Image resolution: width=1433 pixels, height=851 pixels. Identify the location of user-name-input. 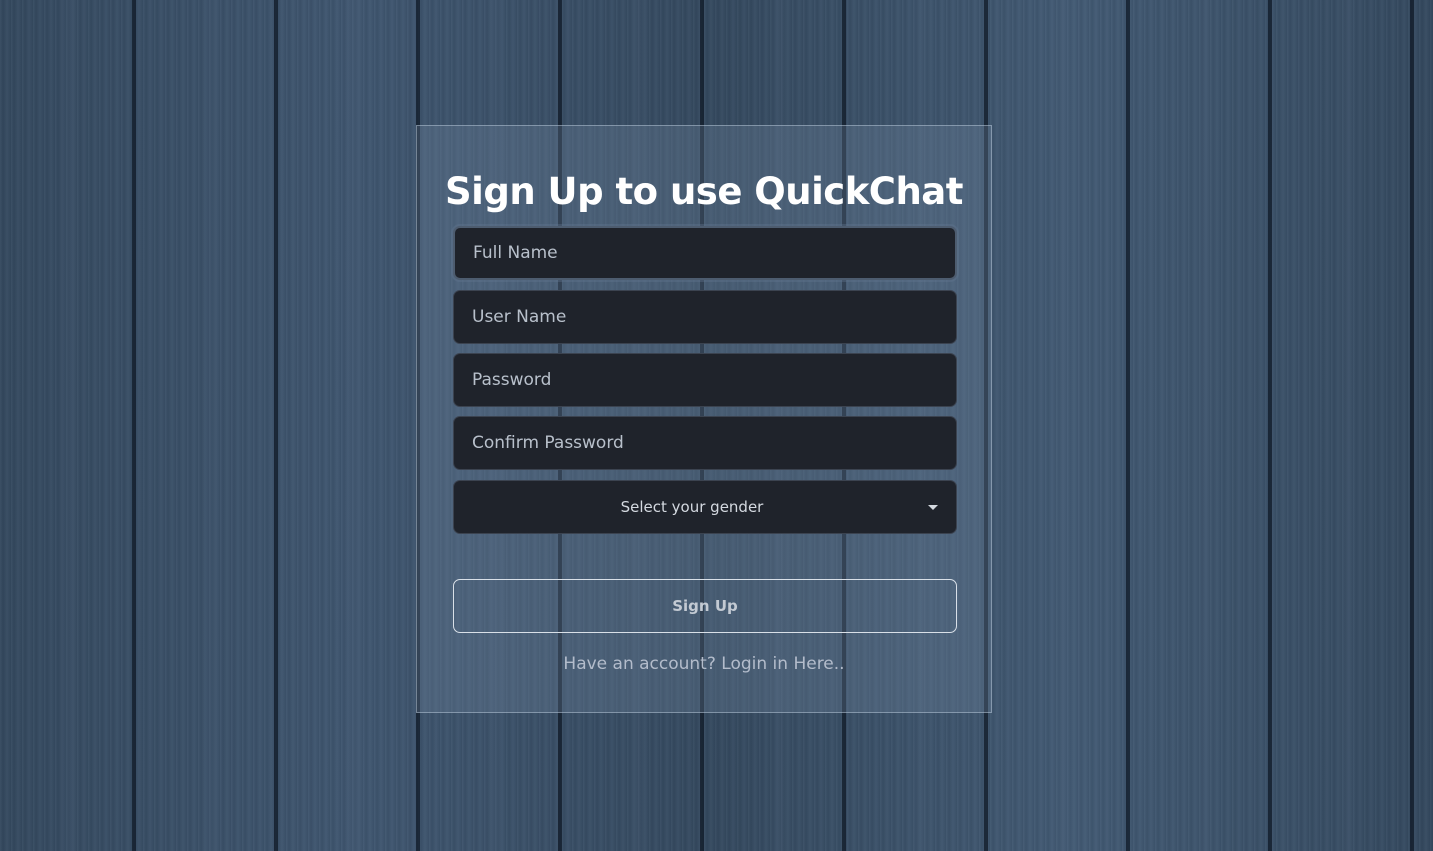
(705, 317).